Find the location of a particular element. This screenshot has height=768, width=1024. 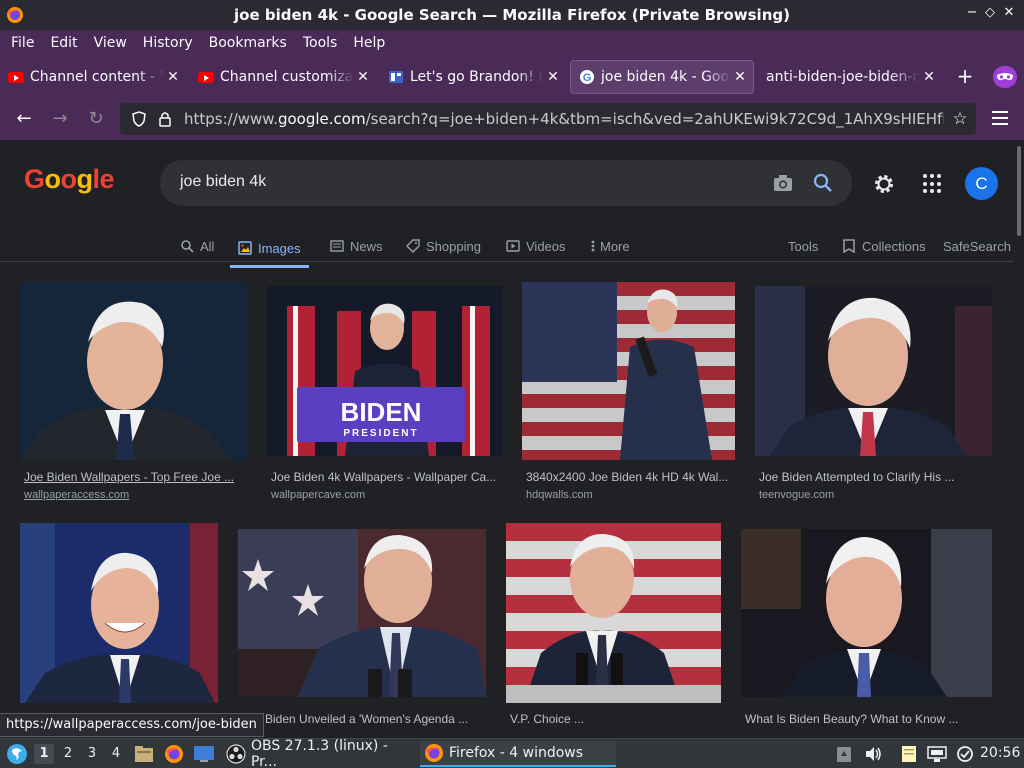

back-button: ← is located at coordinates (24, 119).